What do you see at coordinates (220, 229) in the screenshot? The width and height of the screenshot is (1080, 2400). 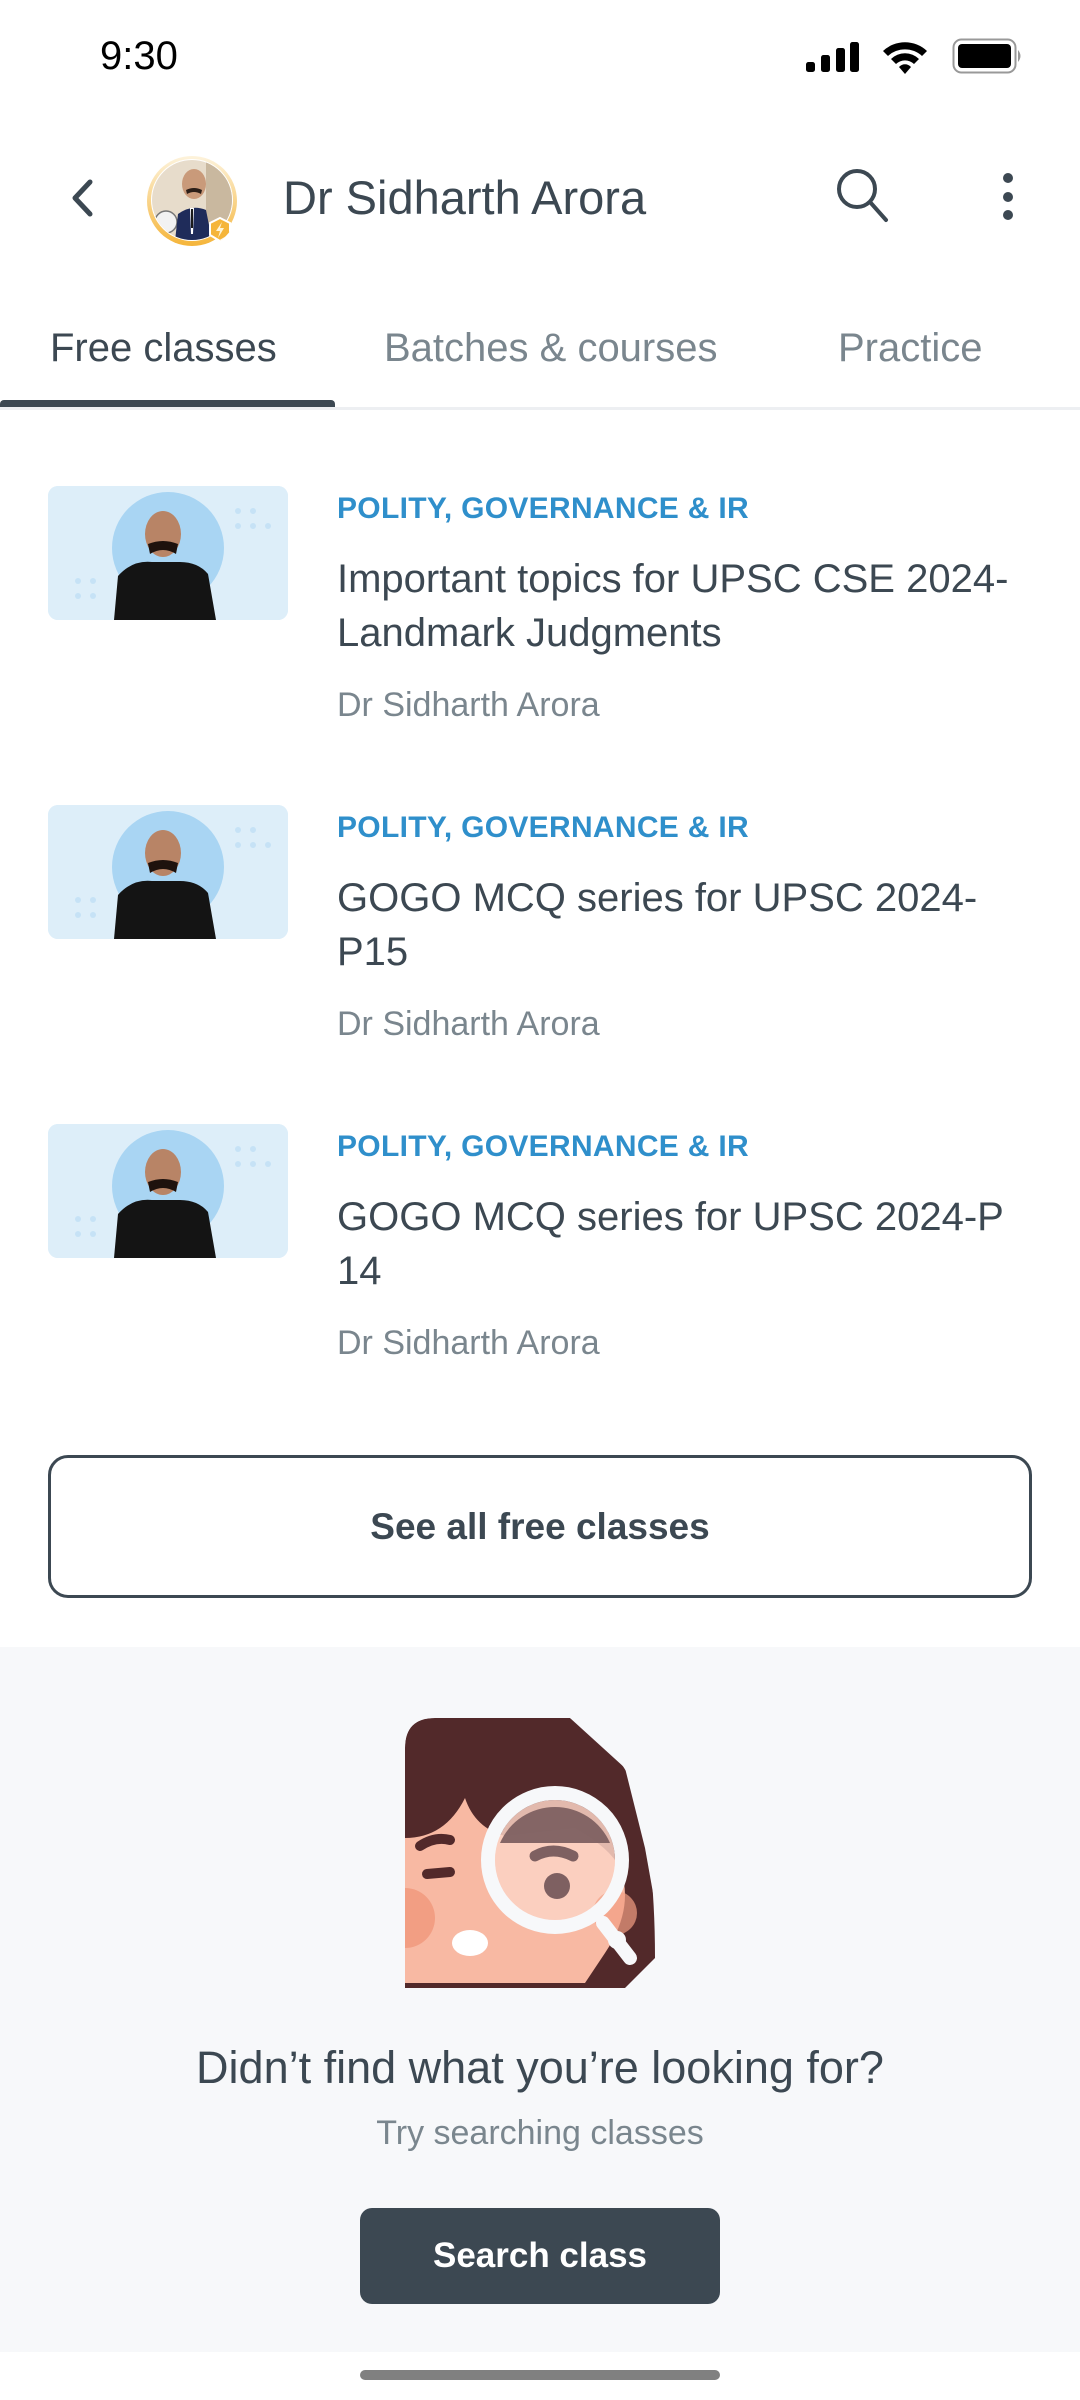 I see `lightning-icon` at bounding box center [220, 229].